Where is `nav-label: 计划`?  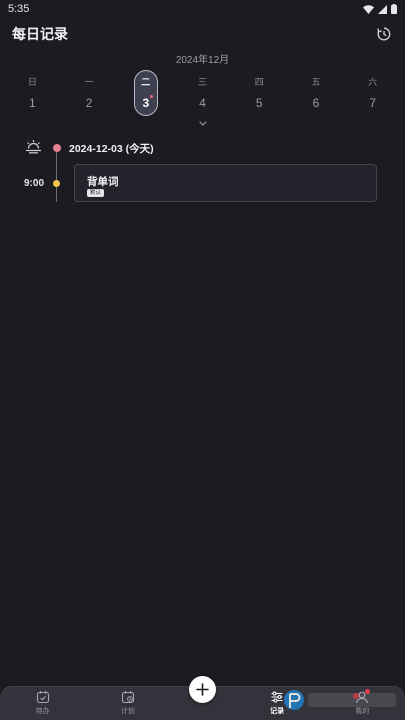 nav-label: 计划 is located at coordinates (127, 711).